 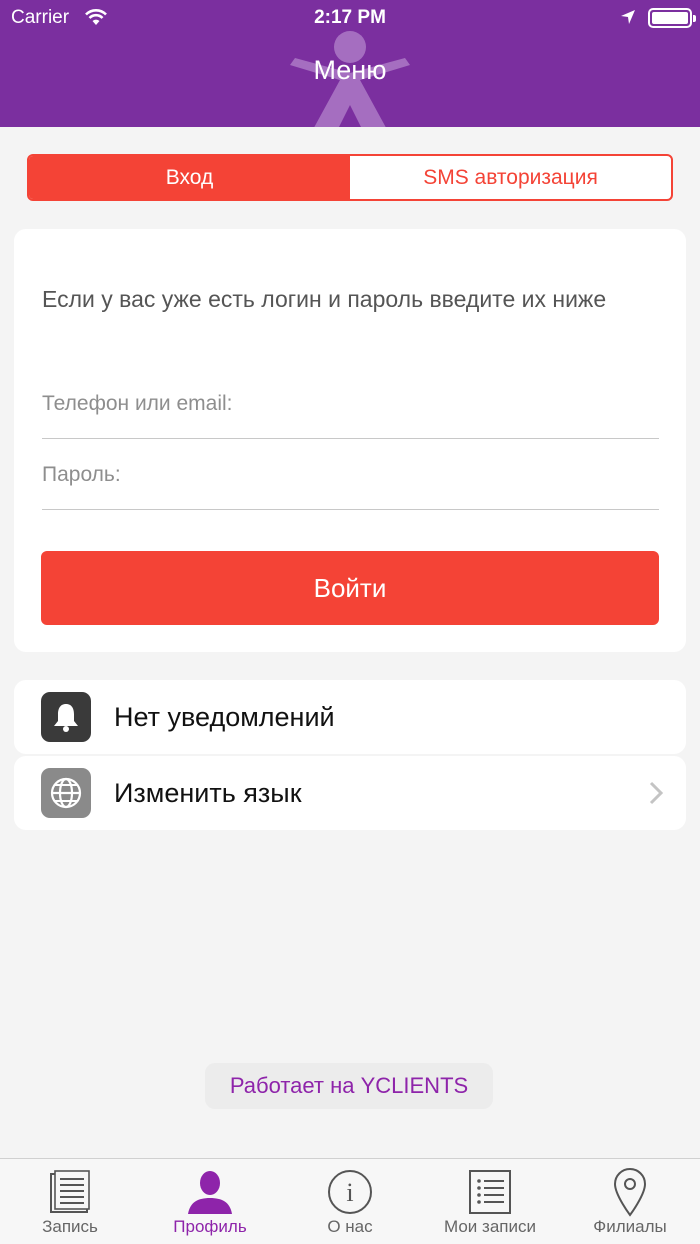 What do you see at coordinates (66, 793) in the screenshot?
I see `globe-icon` at bounding box center [66, 793].